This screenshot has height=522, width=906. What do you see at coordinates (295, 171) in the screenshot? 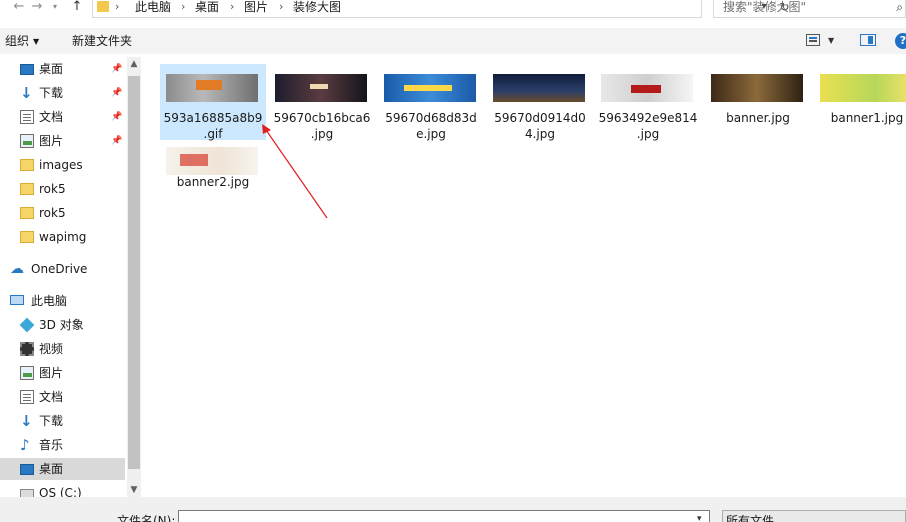
I see `annotation-arrow` at bounding box center [295, 171].